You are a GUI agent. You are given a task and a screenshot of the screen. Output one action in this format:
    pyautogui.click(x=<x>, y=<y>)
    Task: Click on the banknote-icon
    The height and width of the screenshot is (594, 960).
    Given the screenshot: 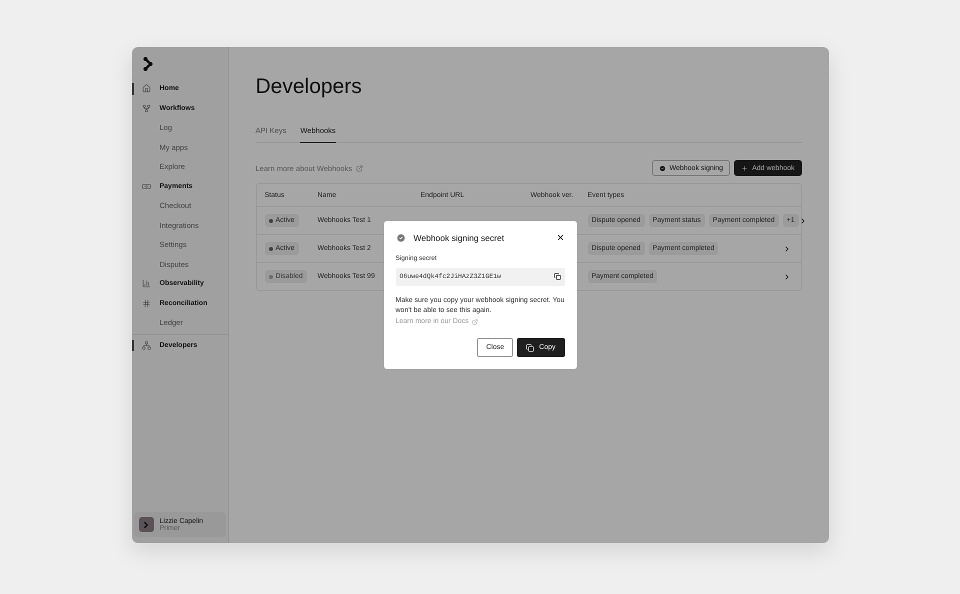 What is the action you would take?
    pyautogui.click(x=146, y=186)
    